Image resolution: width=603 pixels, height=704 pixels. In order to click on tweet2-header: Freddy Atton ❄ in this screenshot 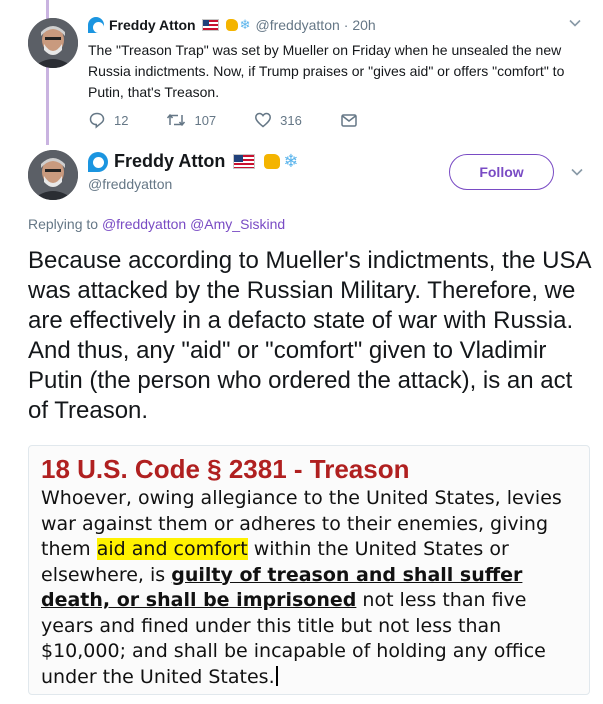, I will do `click(193, 161)`.